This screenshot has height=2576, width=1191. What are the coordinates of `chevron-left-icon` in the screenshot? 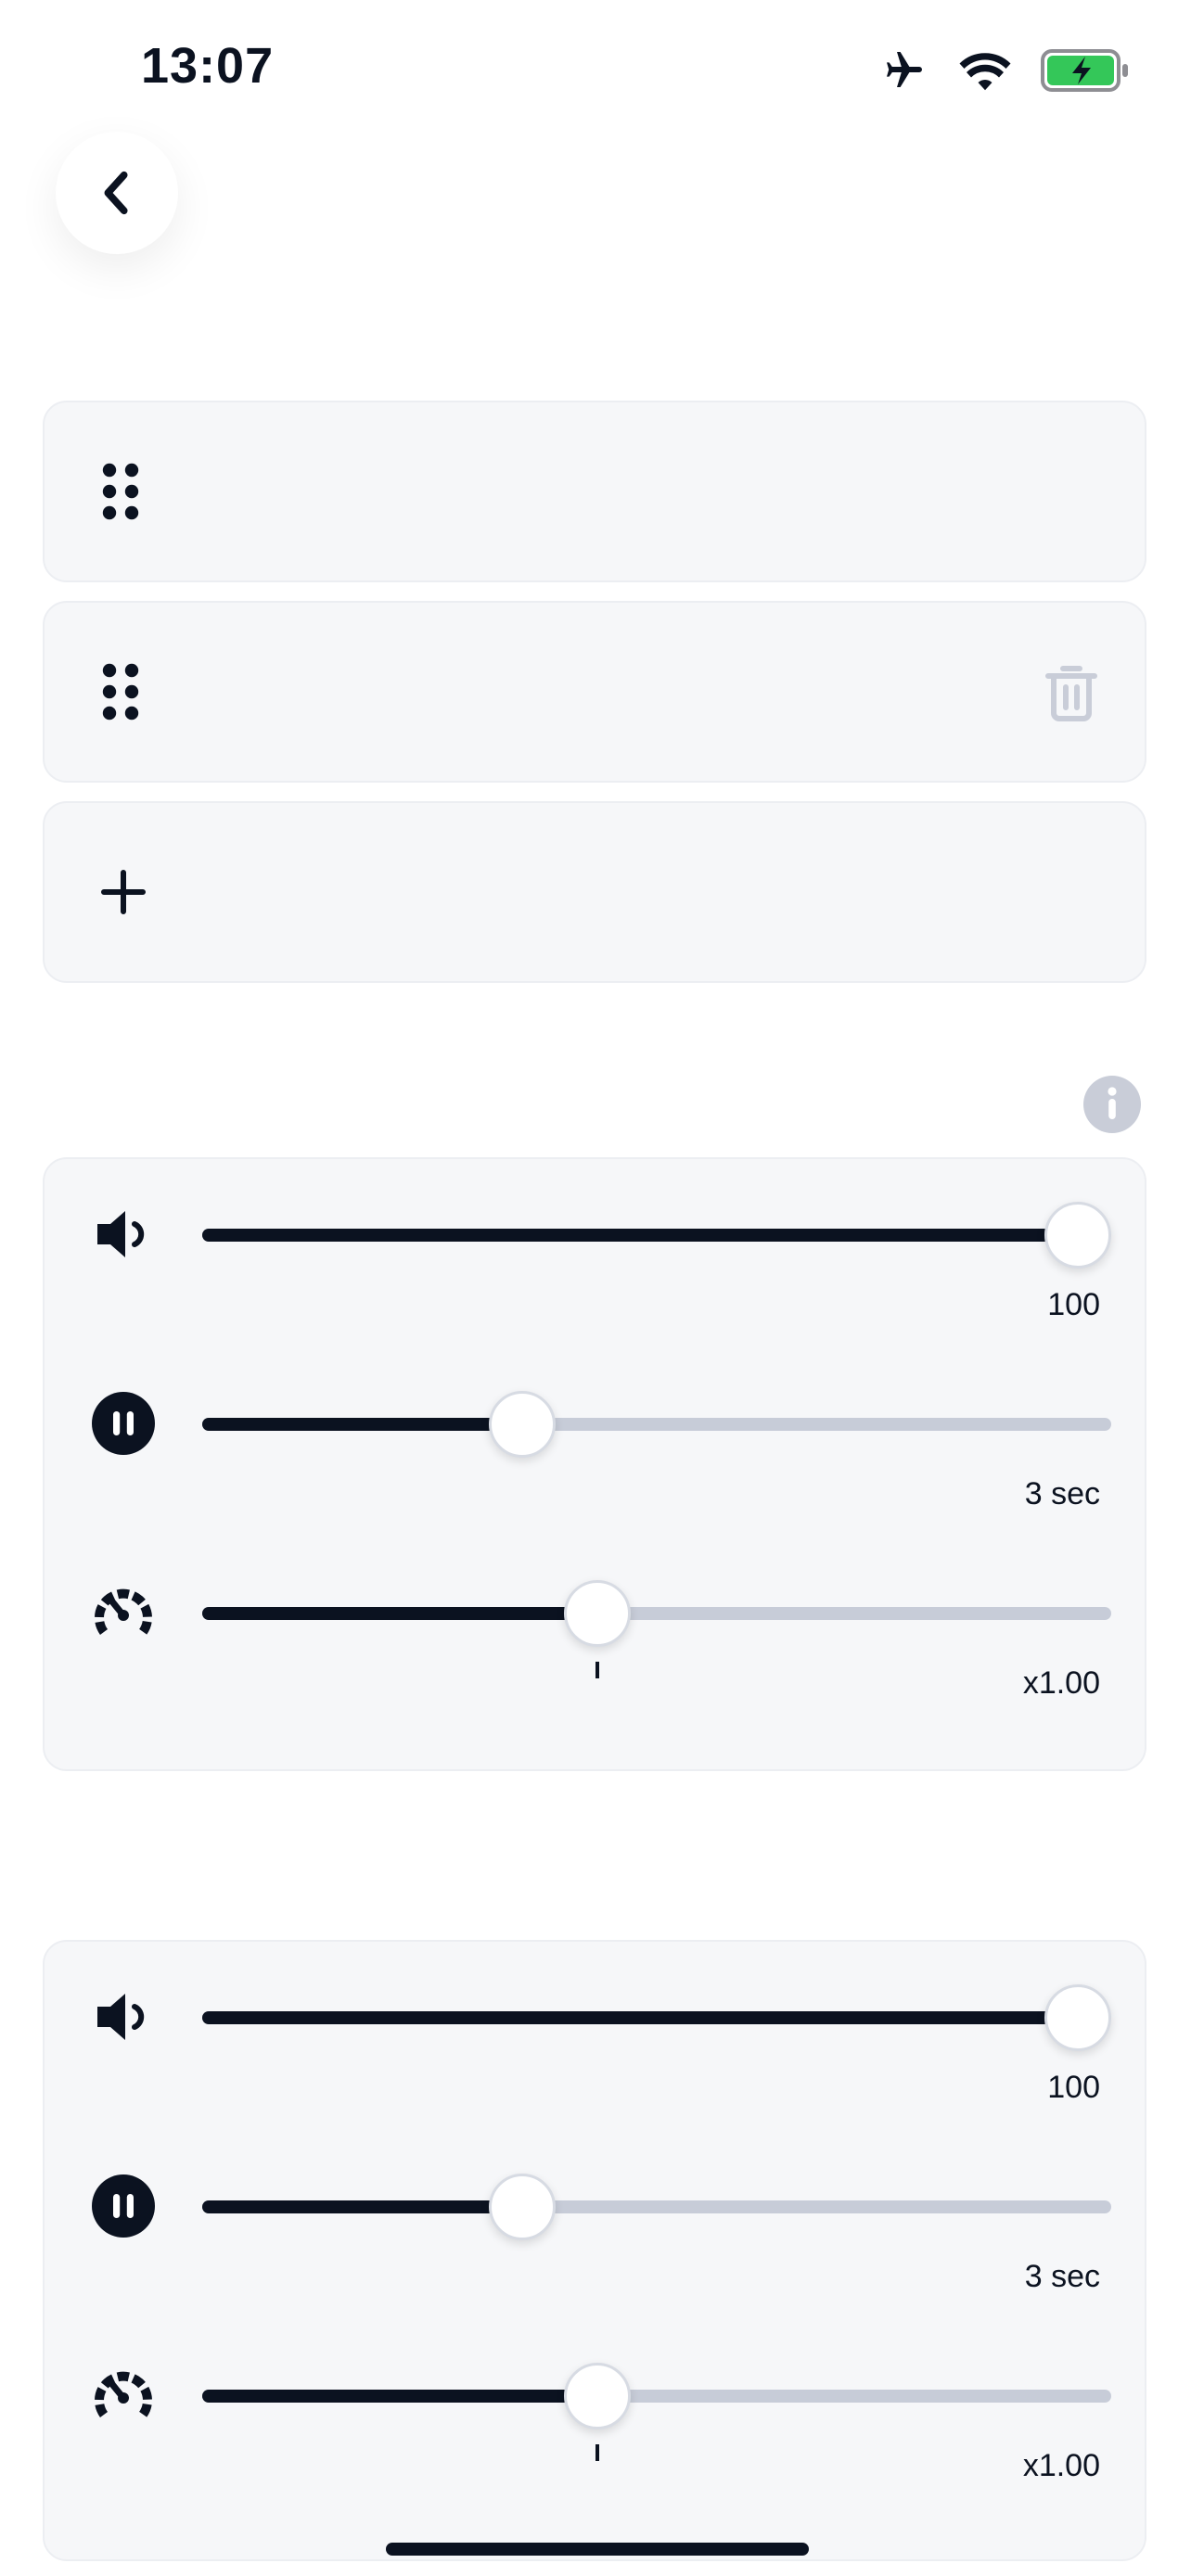 It's located at (116, 193).